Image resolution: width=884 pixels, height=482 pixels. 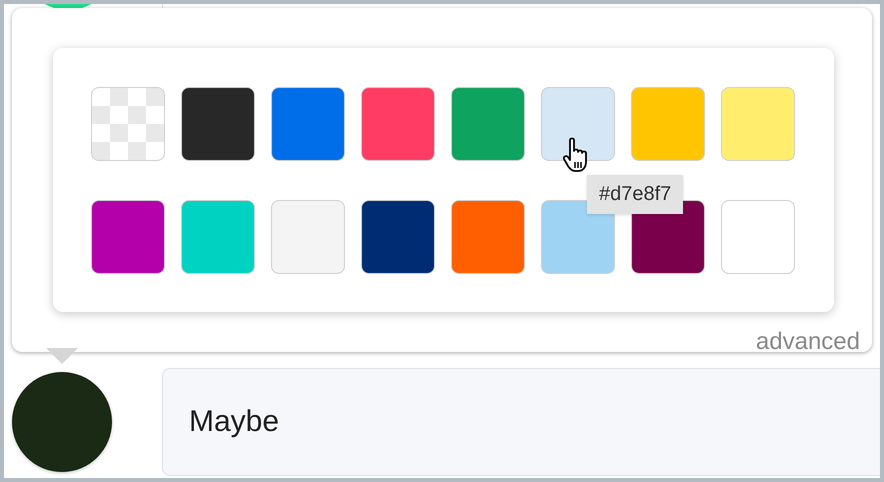 What do you see at coordinates (128, 124) in the screenshot?
I see `transparent-swatch` at bounding box center [128, 124].